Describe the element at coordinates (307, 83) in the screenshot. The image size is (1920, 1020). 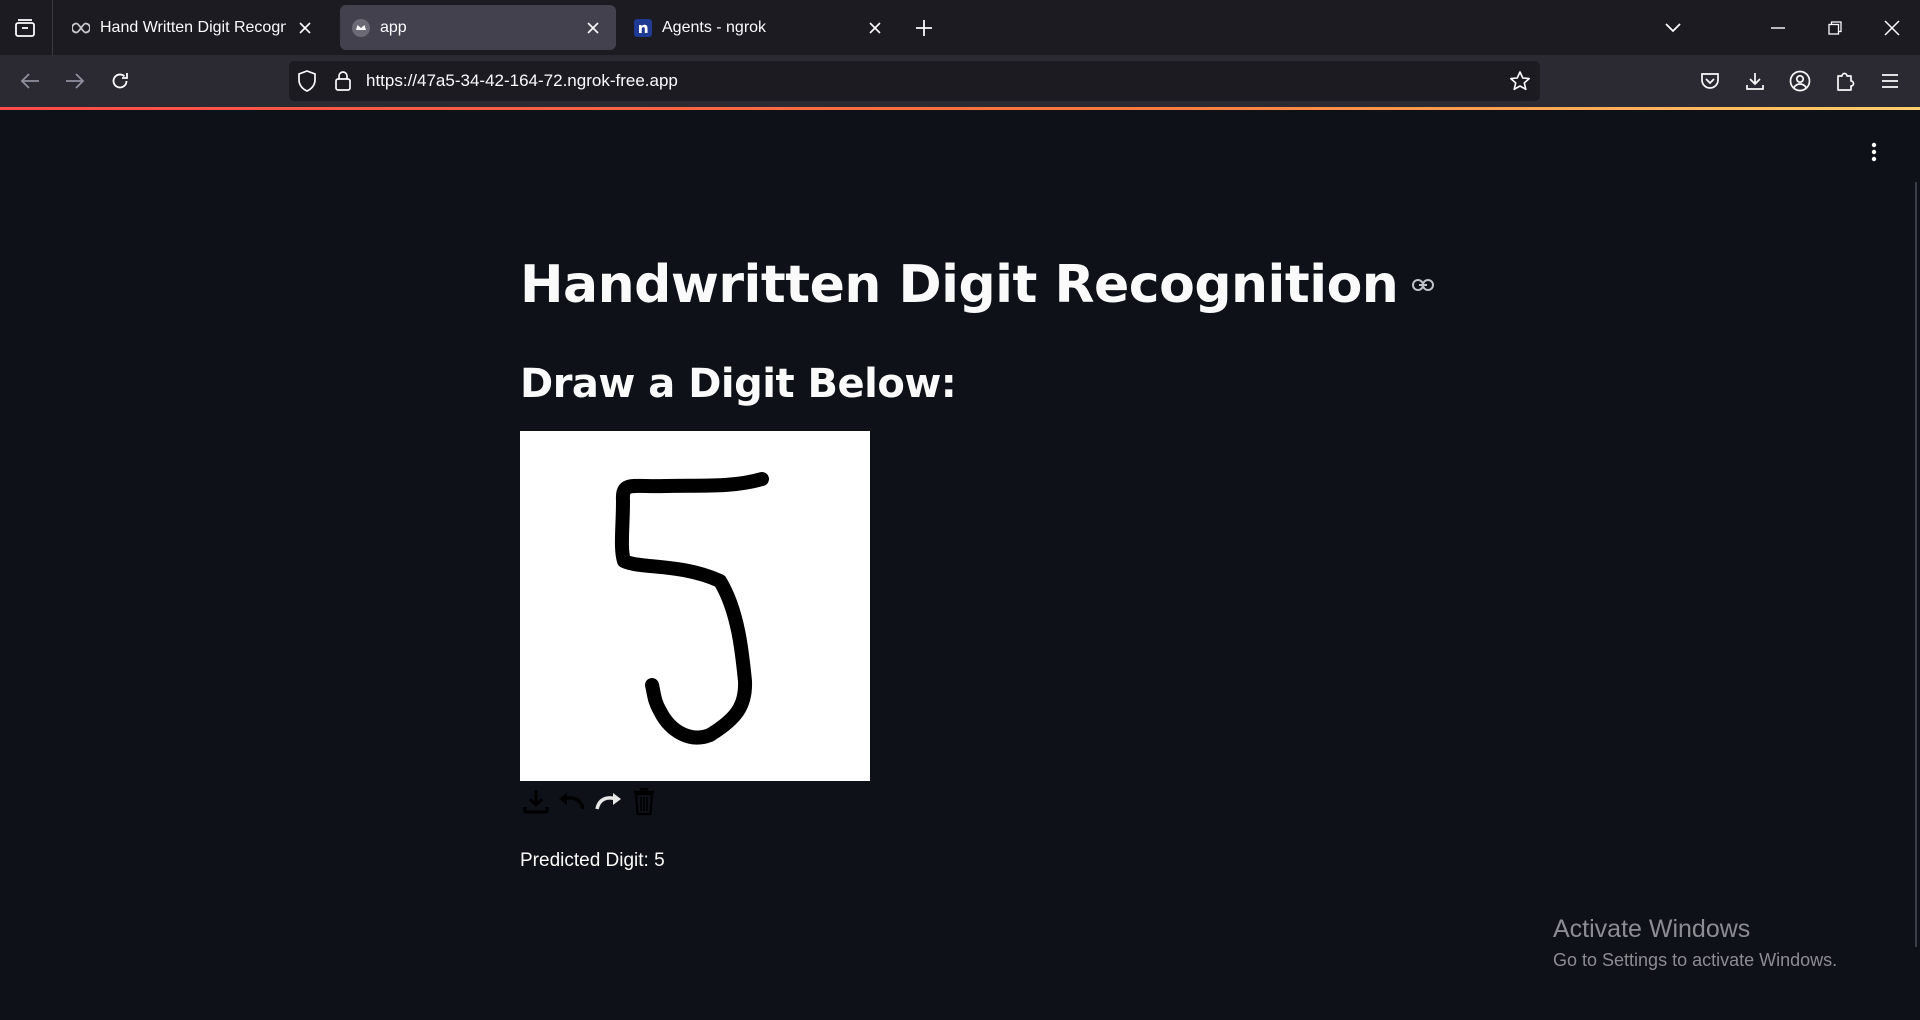
I see `shield-icon` at that location.